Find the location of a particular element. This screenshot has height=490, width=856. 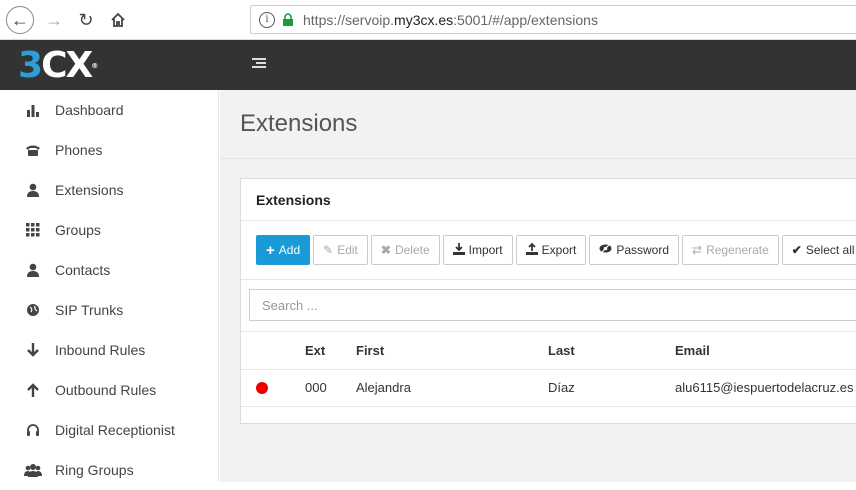

import-button: Import is located at coordinates (477, 250).